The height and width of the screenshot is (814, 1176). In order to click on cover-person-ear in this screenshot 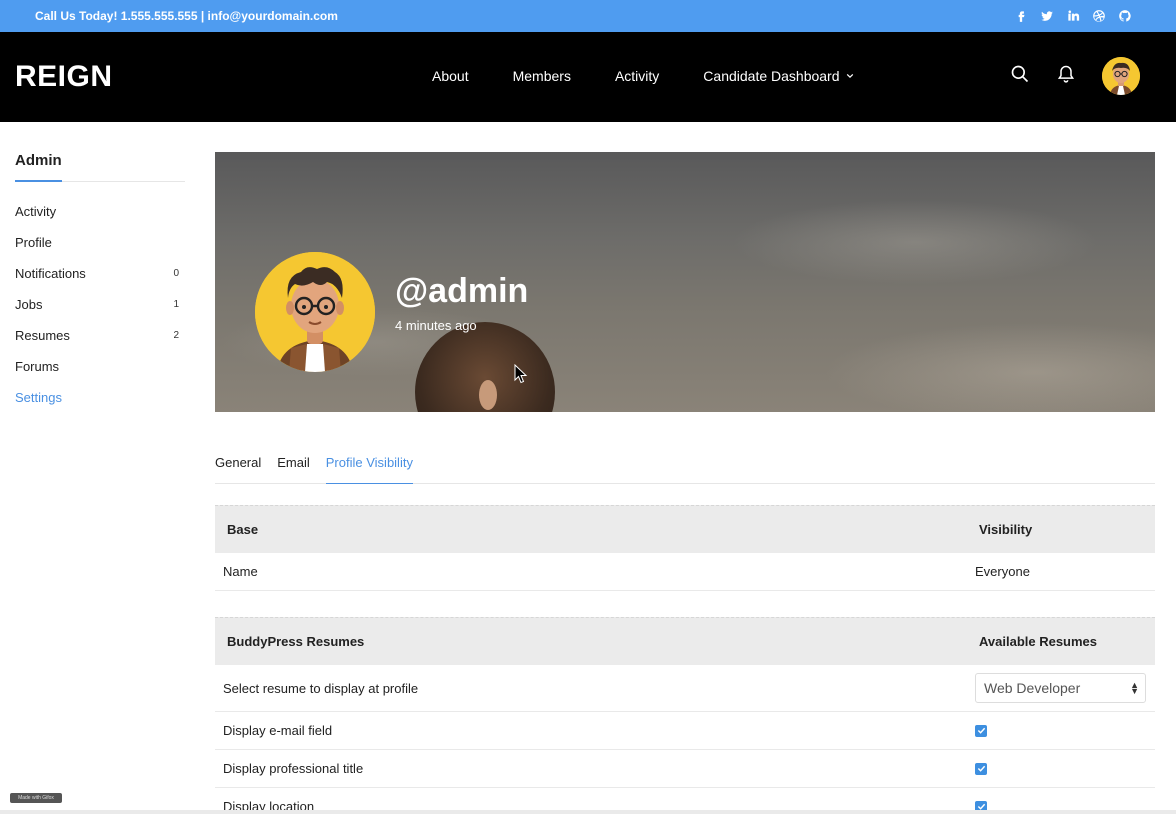, I will do `click(488, 395)`.